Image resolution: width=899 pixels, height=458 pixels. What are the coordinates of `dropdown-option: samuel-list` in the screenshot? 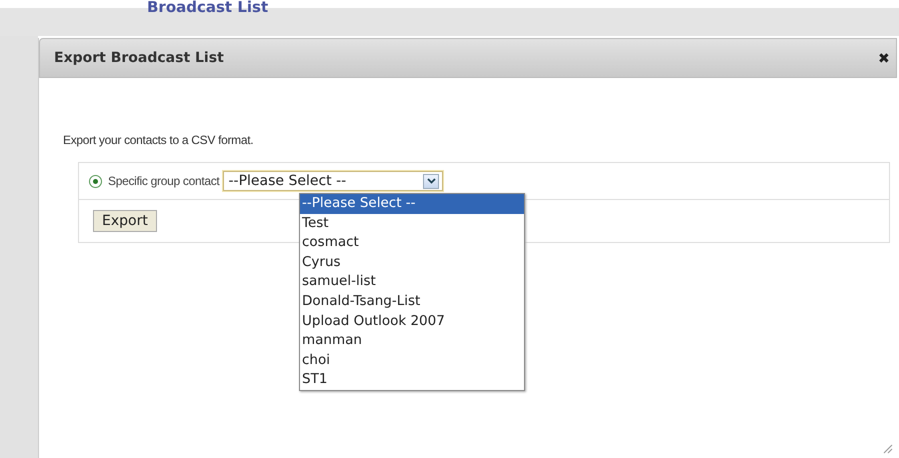 It's located at (412, 282).